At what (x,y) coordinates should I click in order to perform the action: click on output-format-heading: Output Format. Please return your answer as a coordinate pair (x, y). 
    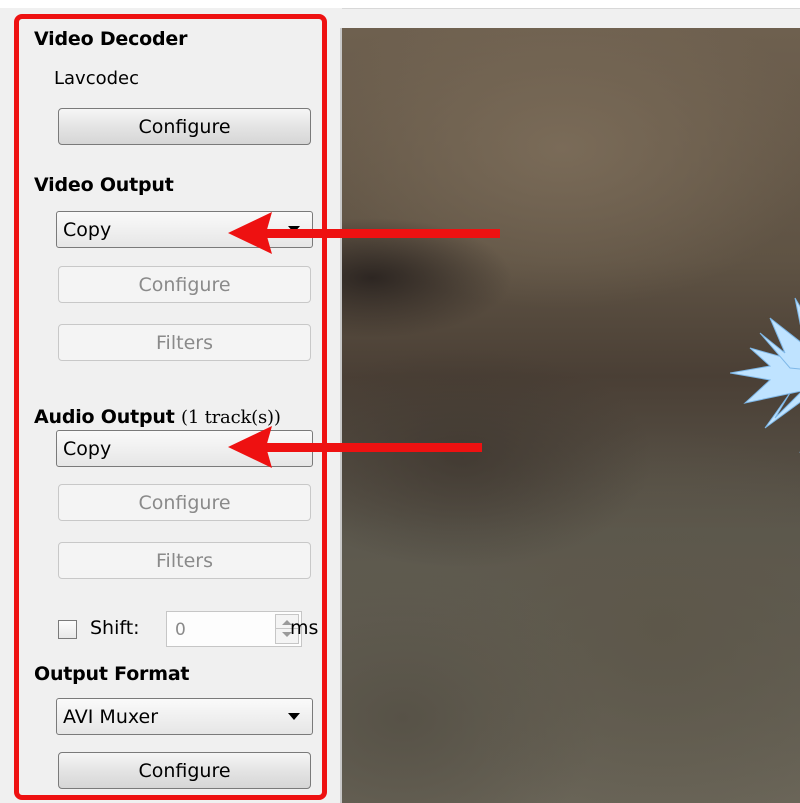
    Looking at the image, I should click on (112, 674).